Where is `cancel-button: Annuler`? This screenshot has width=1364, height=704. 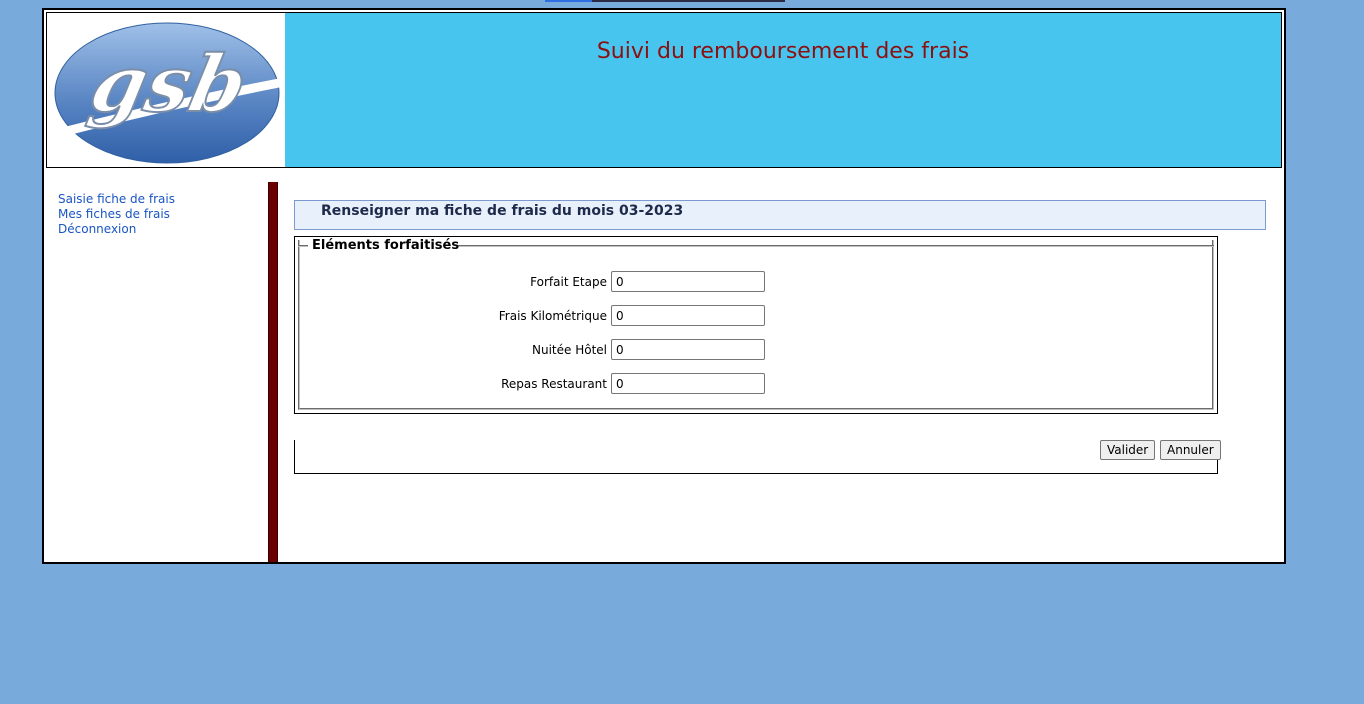
cancel-button: Annuler is located at coordinates (1190, 450).